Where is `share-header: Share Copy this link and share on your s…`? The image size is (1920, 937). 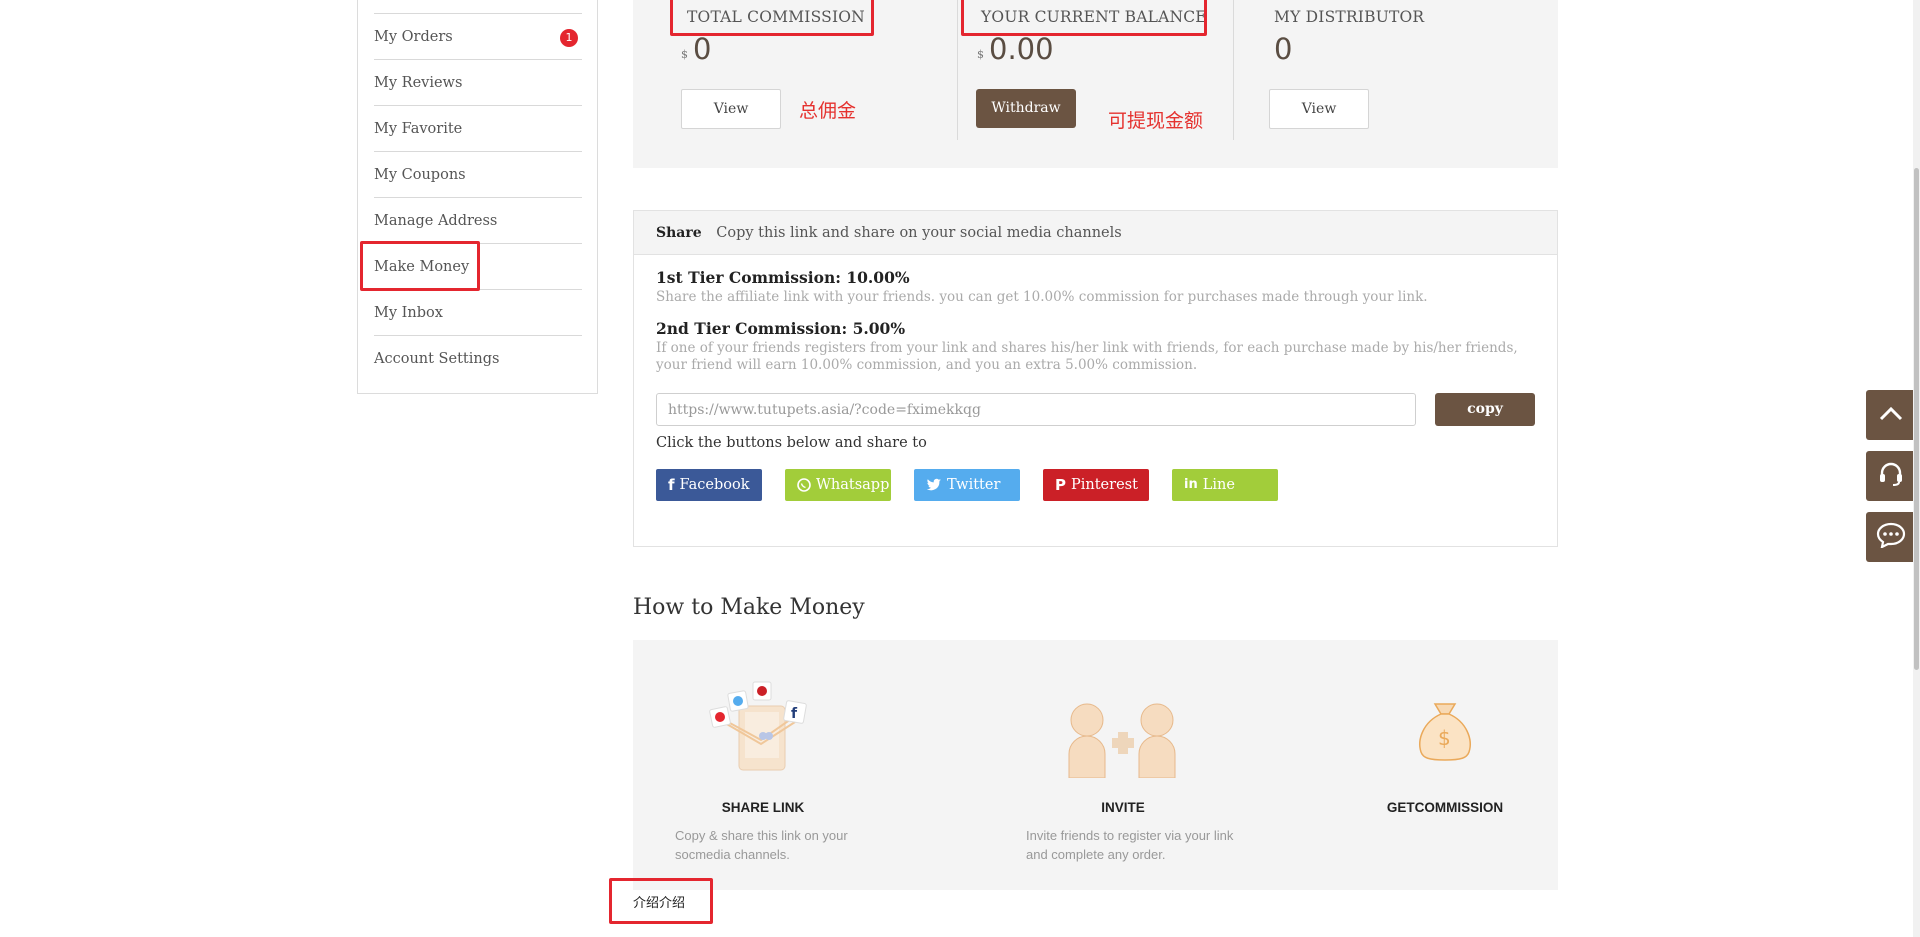 share-header: Share Copy this link and share on your s… is located at coordinates (1095, 233).